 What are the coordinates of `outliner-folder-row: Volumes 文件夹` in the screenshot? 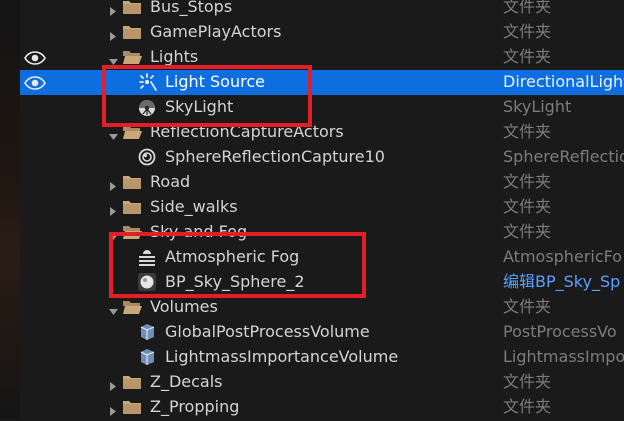 It's located at (322, 307).